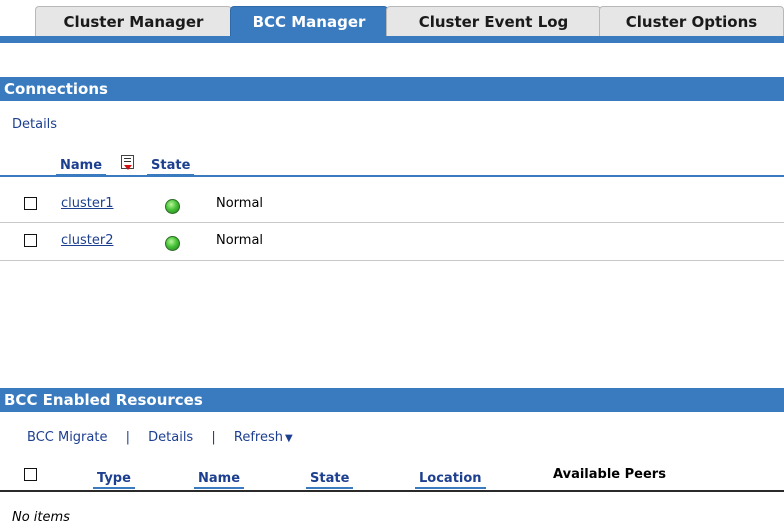 This screenshot has width=784, height=529. What do you see at coordinates (67, 437) in the screenshot?
I see `bcc-migrate-link: BCC Migrate` at bounding box center [67, 437].